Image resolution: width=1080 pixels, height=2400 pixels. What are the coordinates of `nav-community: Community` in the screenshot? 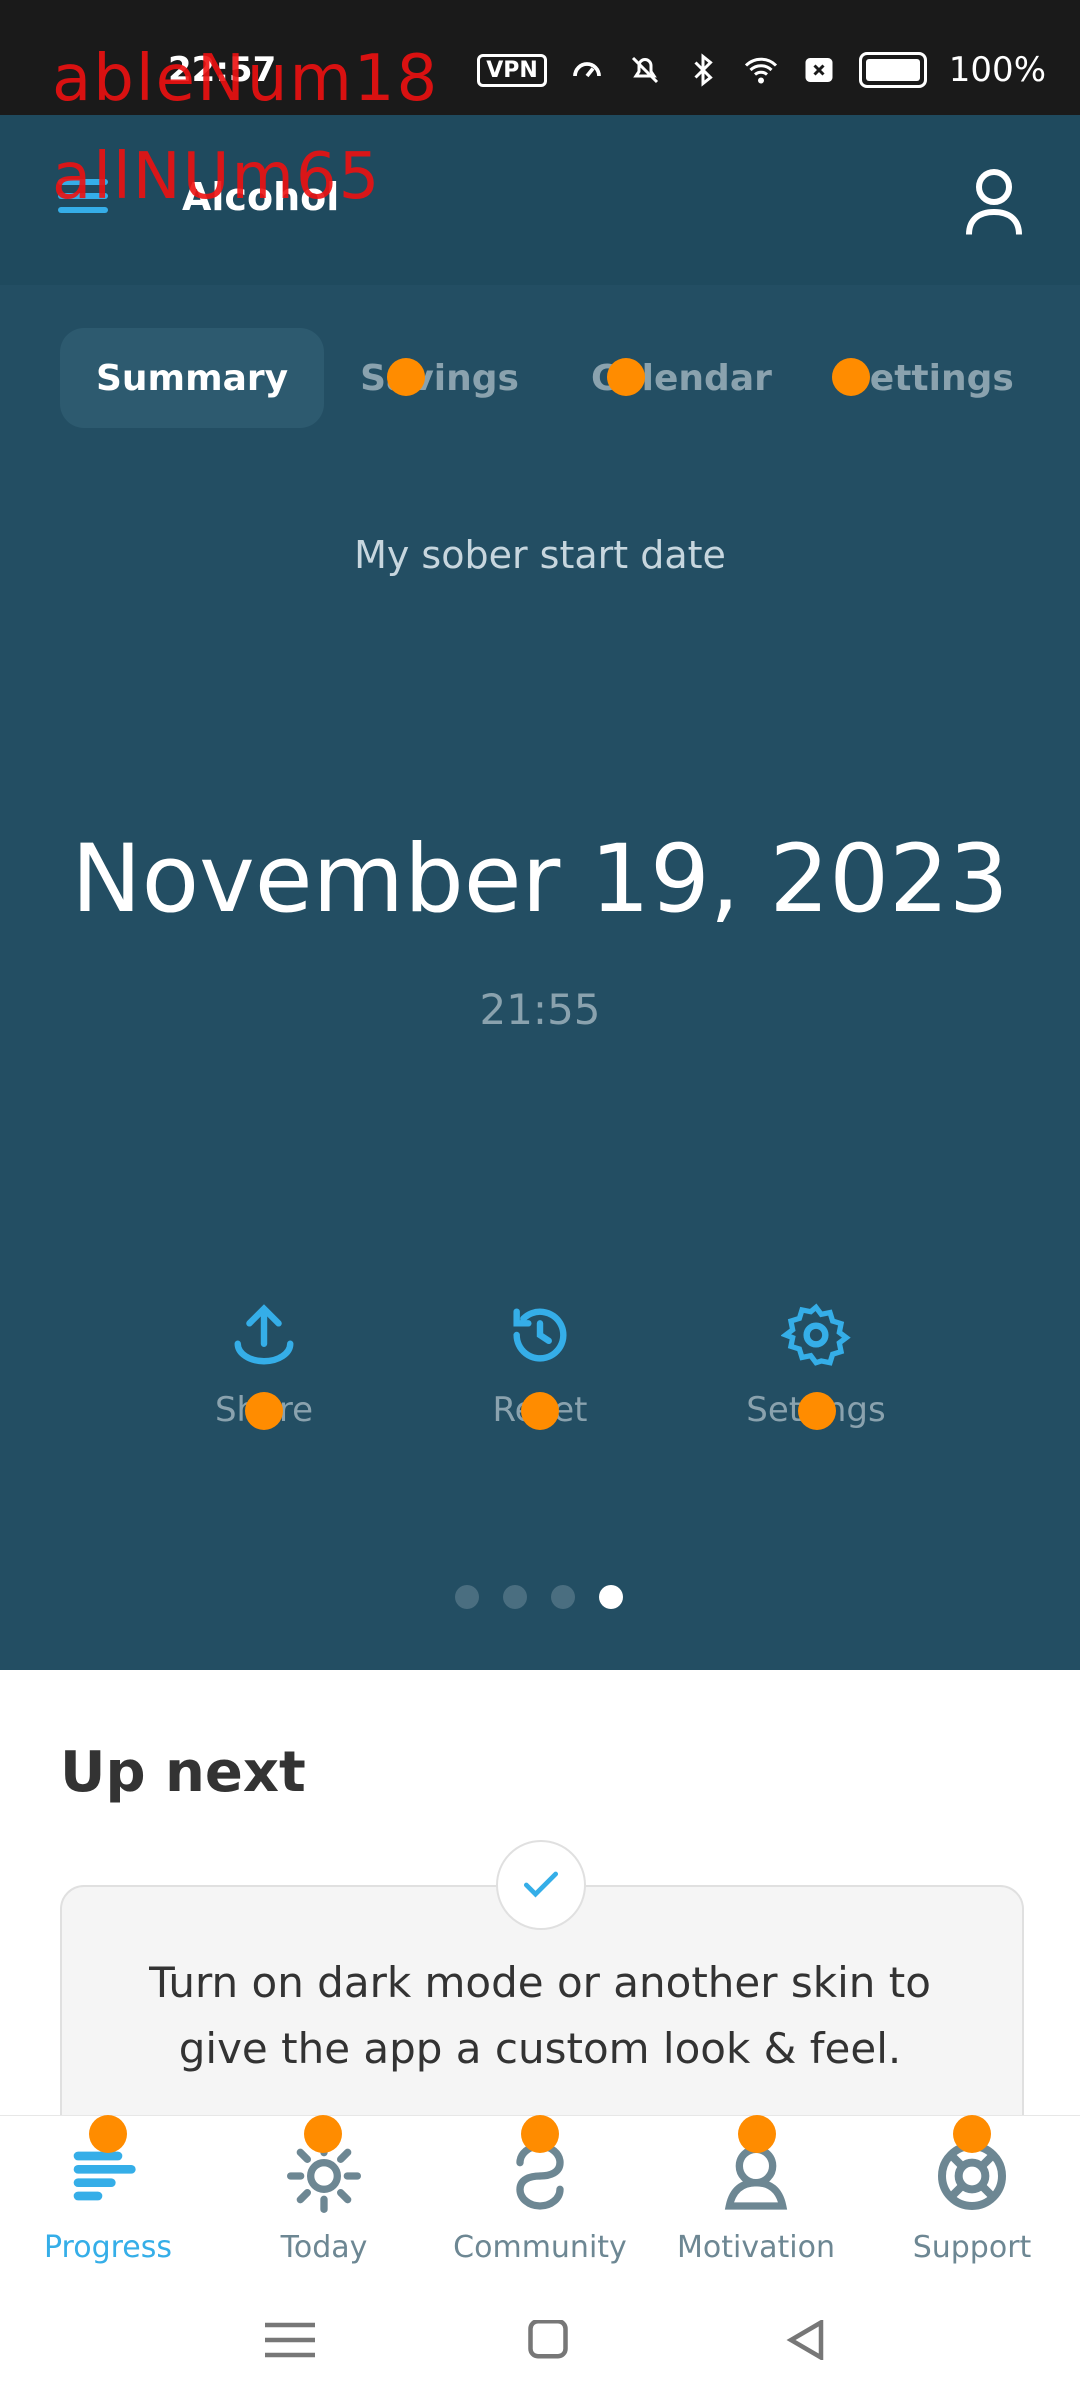 It's located at (540, 2200).